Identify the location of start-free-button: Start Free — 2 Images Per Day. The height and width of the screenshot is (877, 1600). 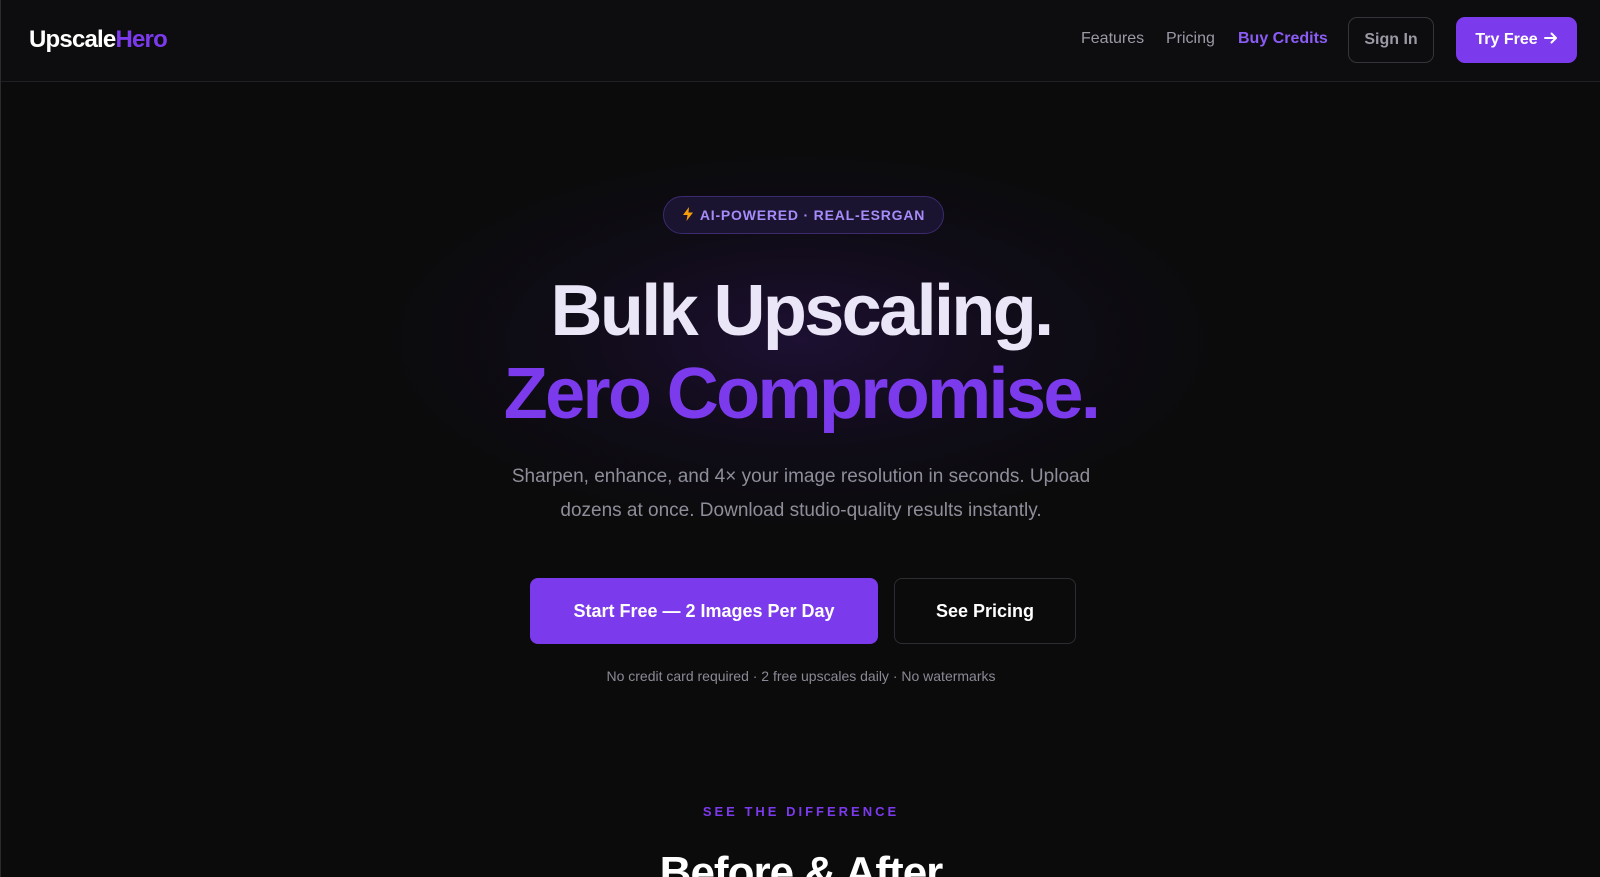
(704, 611).